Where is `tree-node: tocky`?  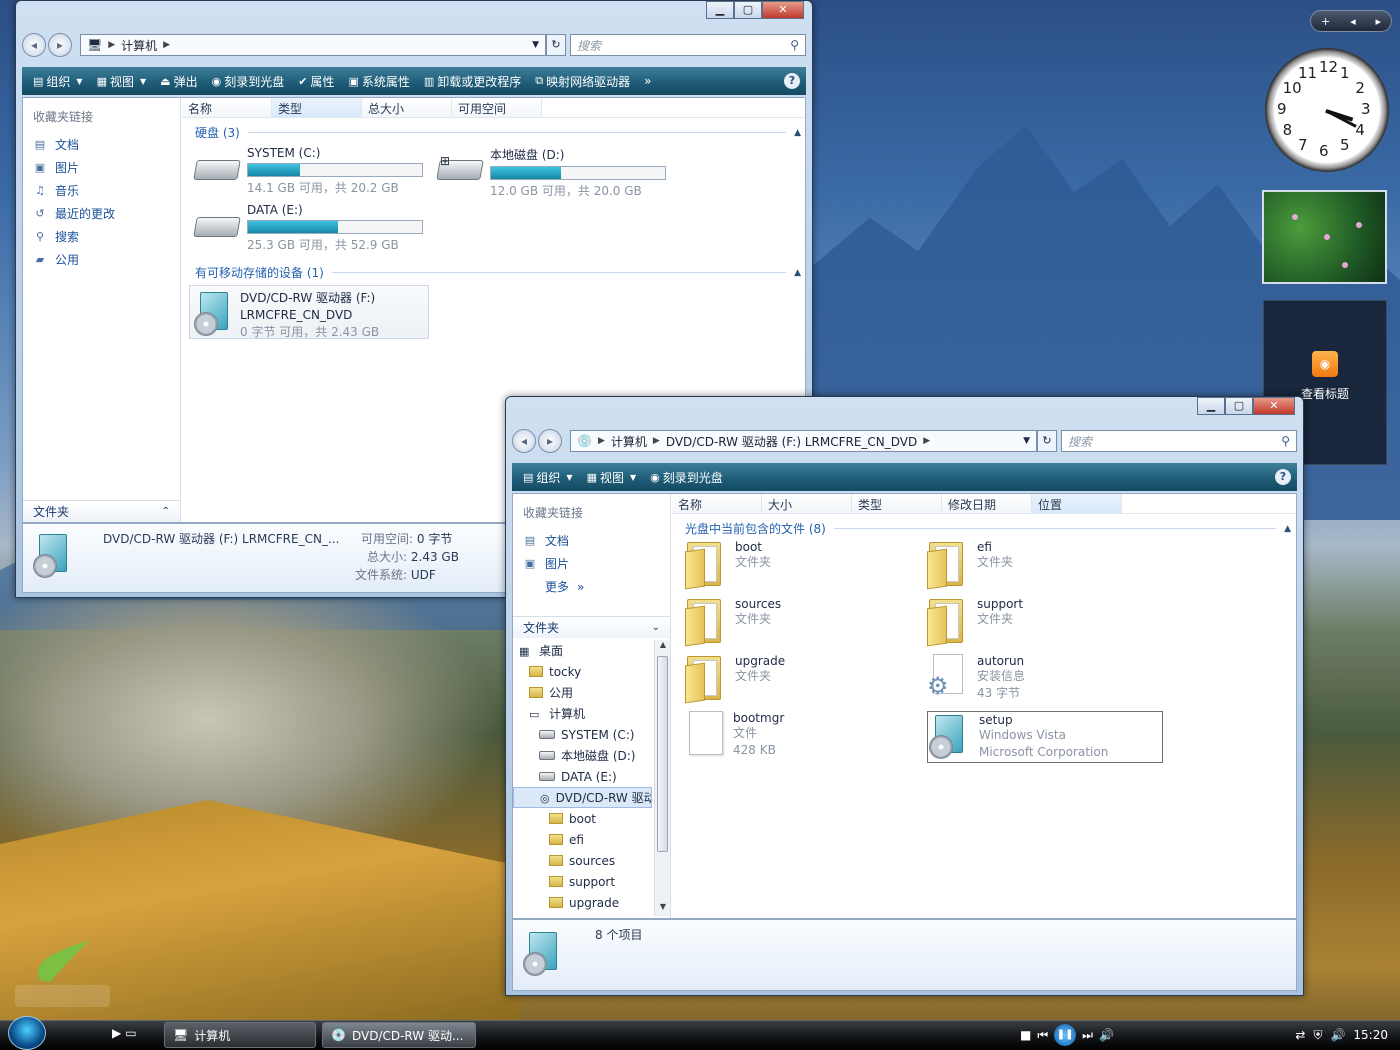
tree-node: tocky is located at coordinates (582, 671).